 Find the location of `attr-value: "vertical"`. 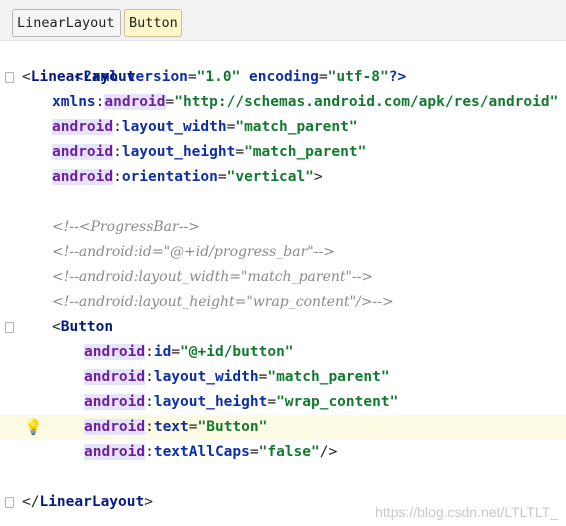

attr-value: "vertical" is located at coordinates (270, 177).